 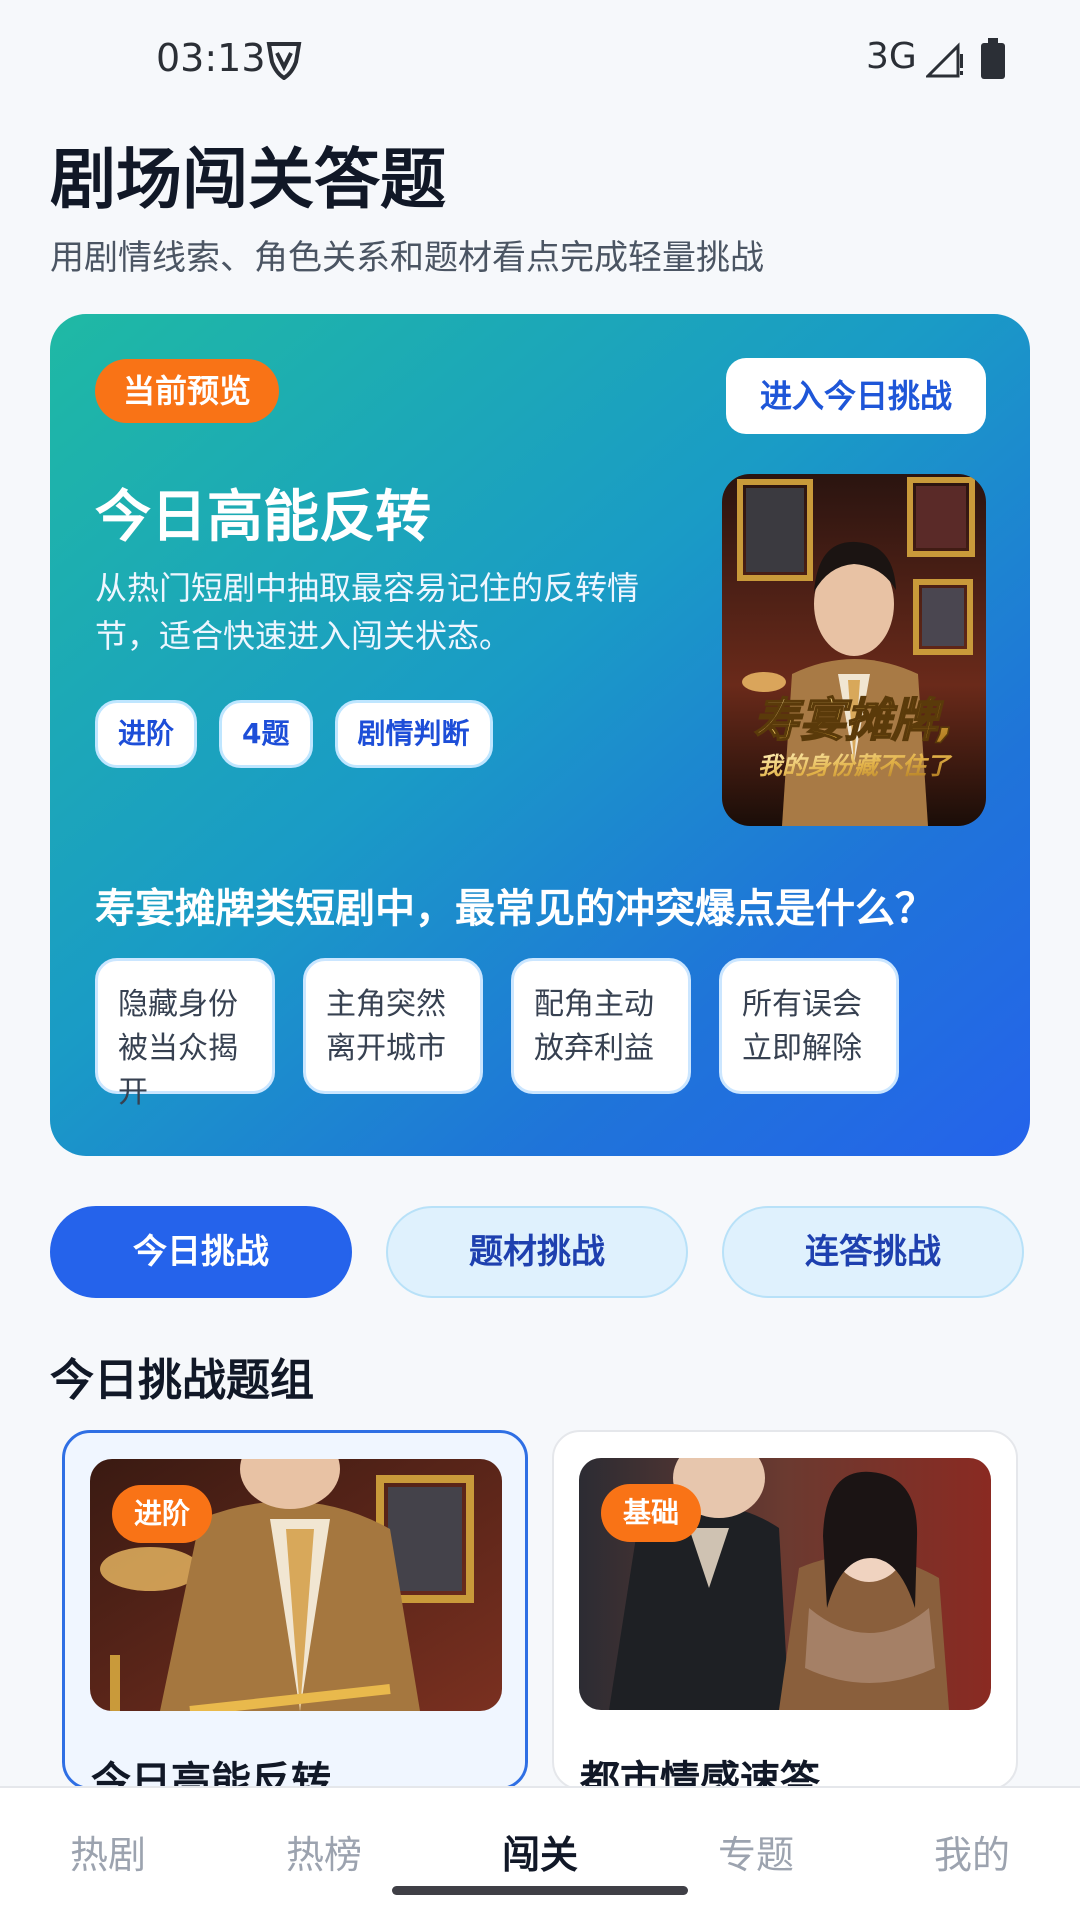 I want to click on answer-option-2: 主角突然离开城市, so click(x=393, y=1026).